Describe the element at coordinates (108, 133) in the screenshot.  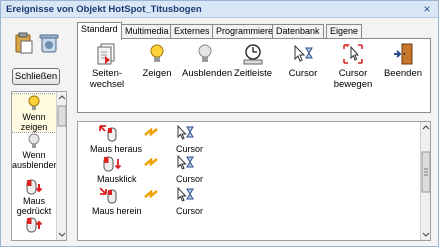
I see `mouse-out-icon` at that location.